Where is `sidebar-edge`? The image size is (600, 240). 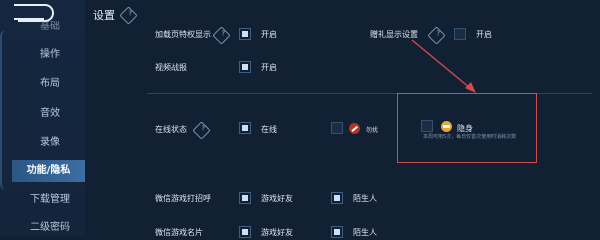
sidebar-edge is located at coordinates (5, 110).